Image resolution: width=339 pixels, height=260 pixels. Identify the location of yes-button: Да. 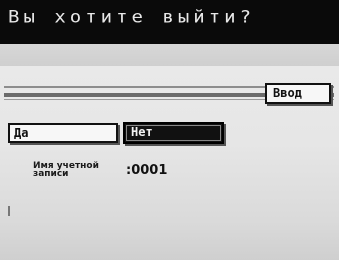
(63, 133).